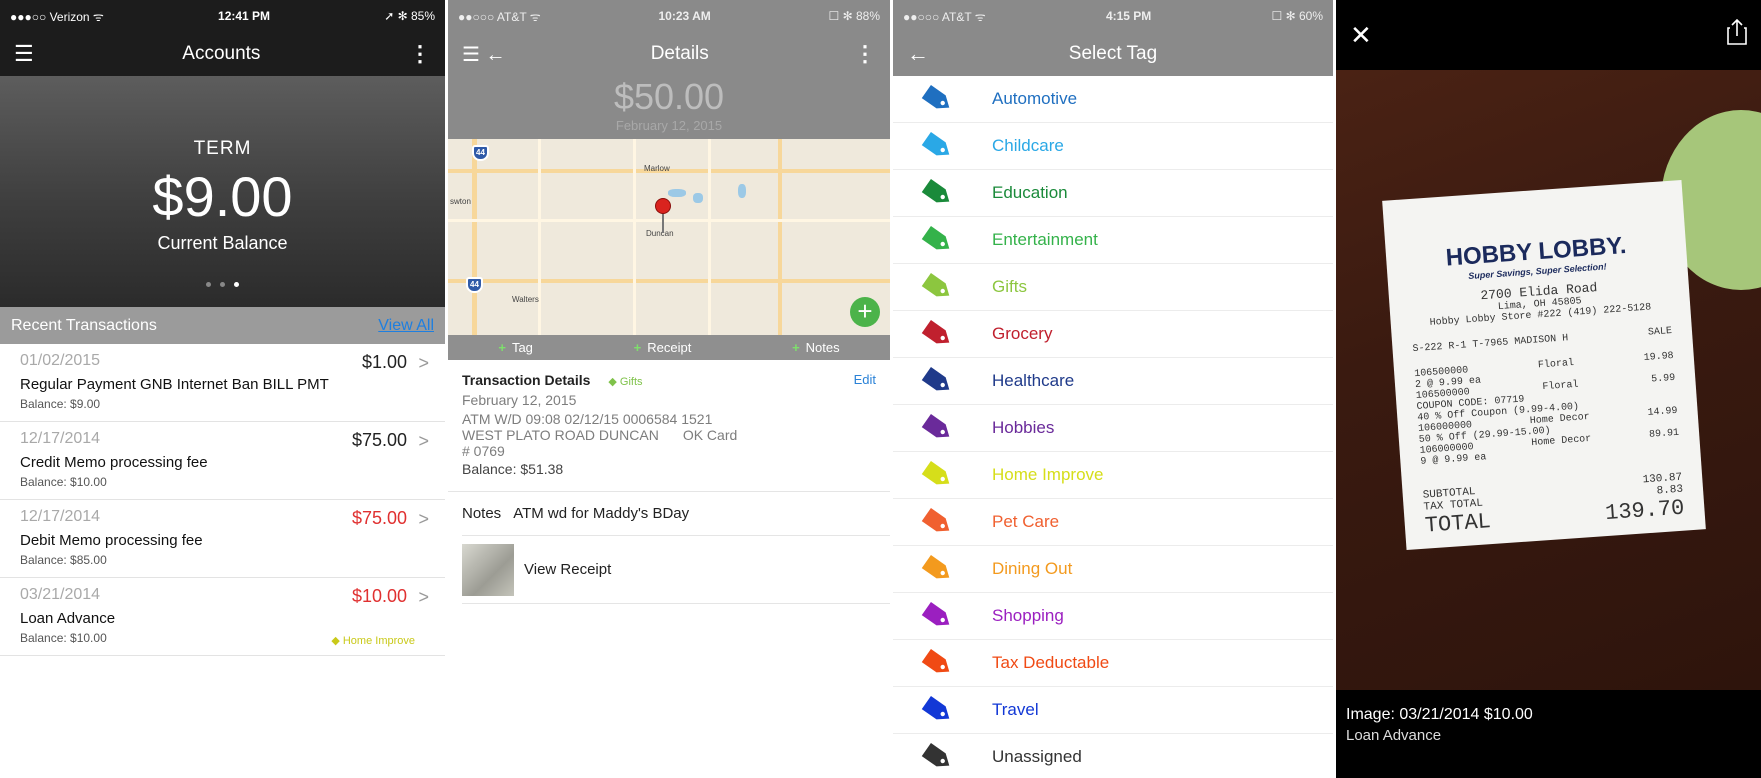 This screenshot has width=1761, height=778. What do you see at coordinates (865, 312) in the screenshot?
I see `zoom-plus-icon: +` at bounding box center [865, 312].